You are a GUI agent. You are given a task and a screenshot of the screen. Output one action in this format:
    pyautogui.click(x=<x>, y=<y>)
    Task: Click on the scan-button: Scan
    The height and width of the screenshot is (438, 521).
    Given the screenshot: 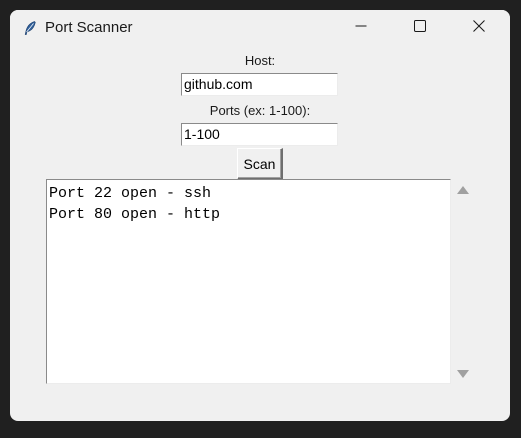 What is the action you would take?
    pyautogui.click(x=260, y=164)
    